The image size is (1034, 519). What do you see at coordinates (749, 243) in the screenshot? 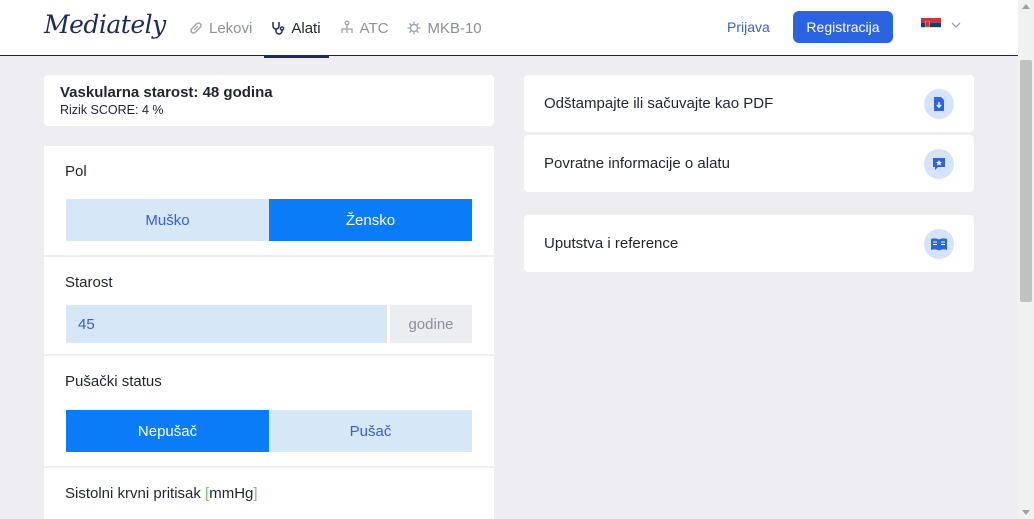
I see `instructions-action: Uputstva i reference` at bounding box center [749, 243].